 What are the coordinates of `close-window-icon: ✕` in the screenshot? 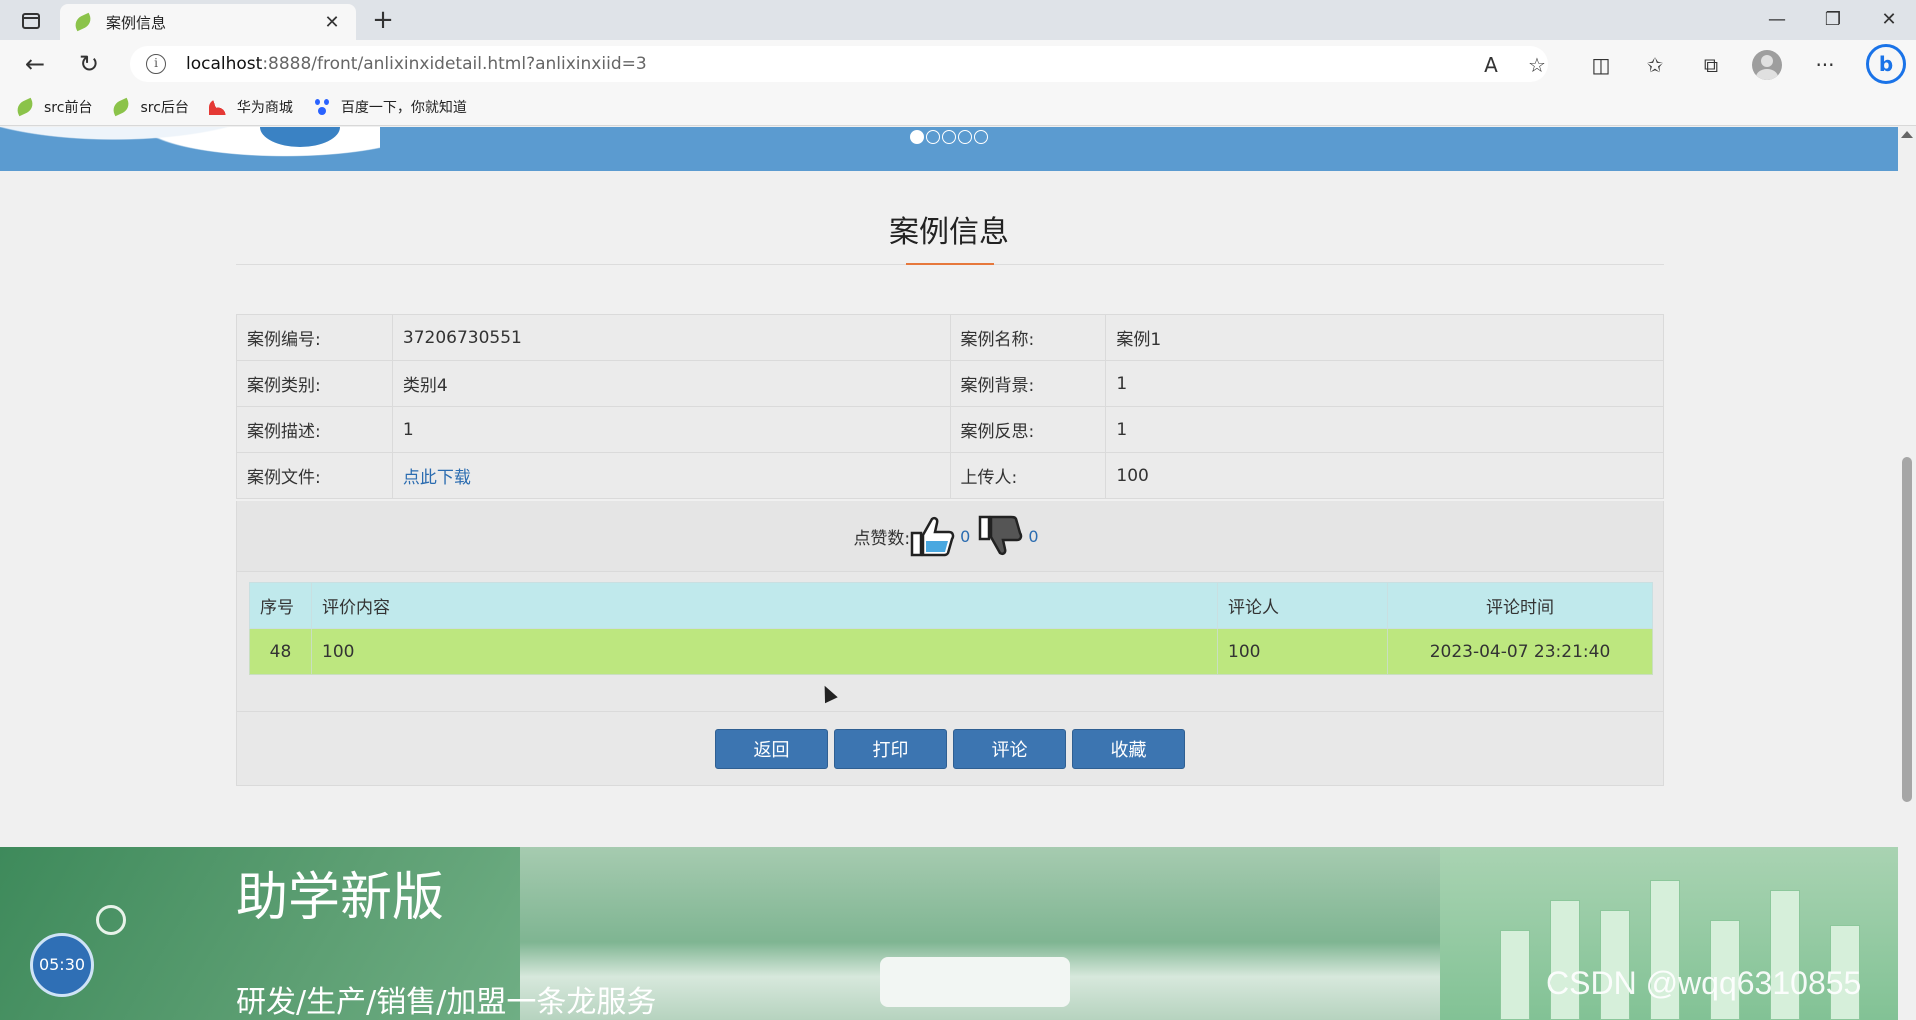 It's located at (1889, 20).